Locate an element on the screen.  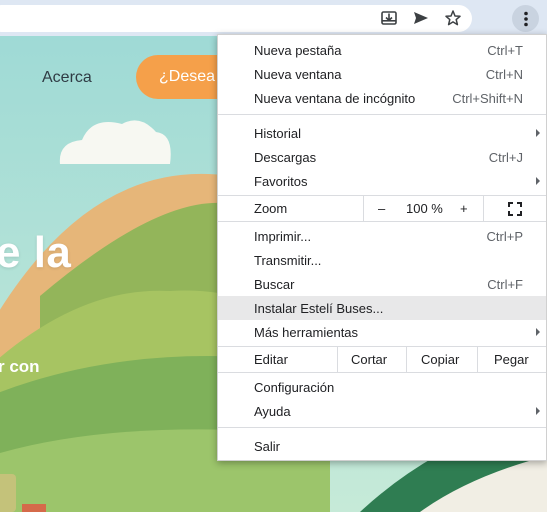
menu-item-settings: Configuración is located at coordinates (382, 387).